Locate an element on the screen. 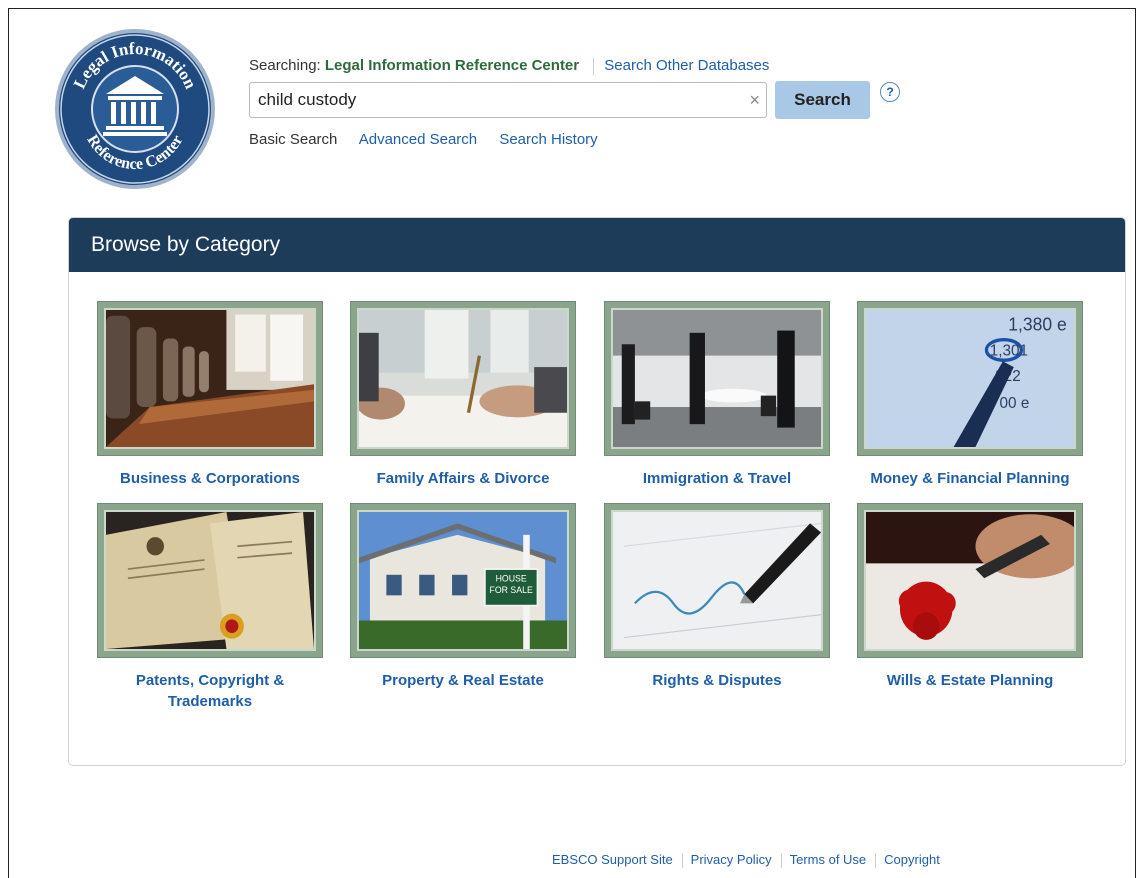  boardroom-image is located at coordinates (210, 378).